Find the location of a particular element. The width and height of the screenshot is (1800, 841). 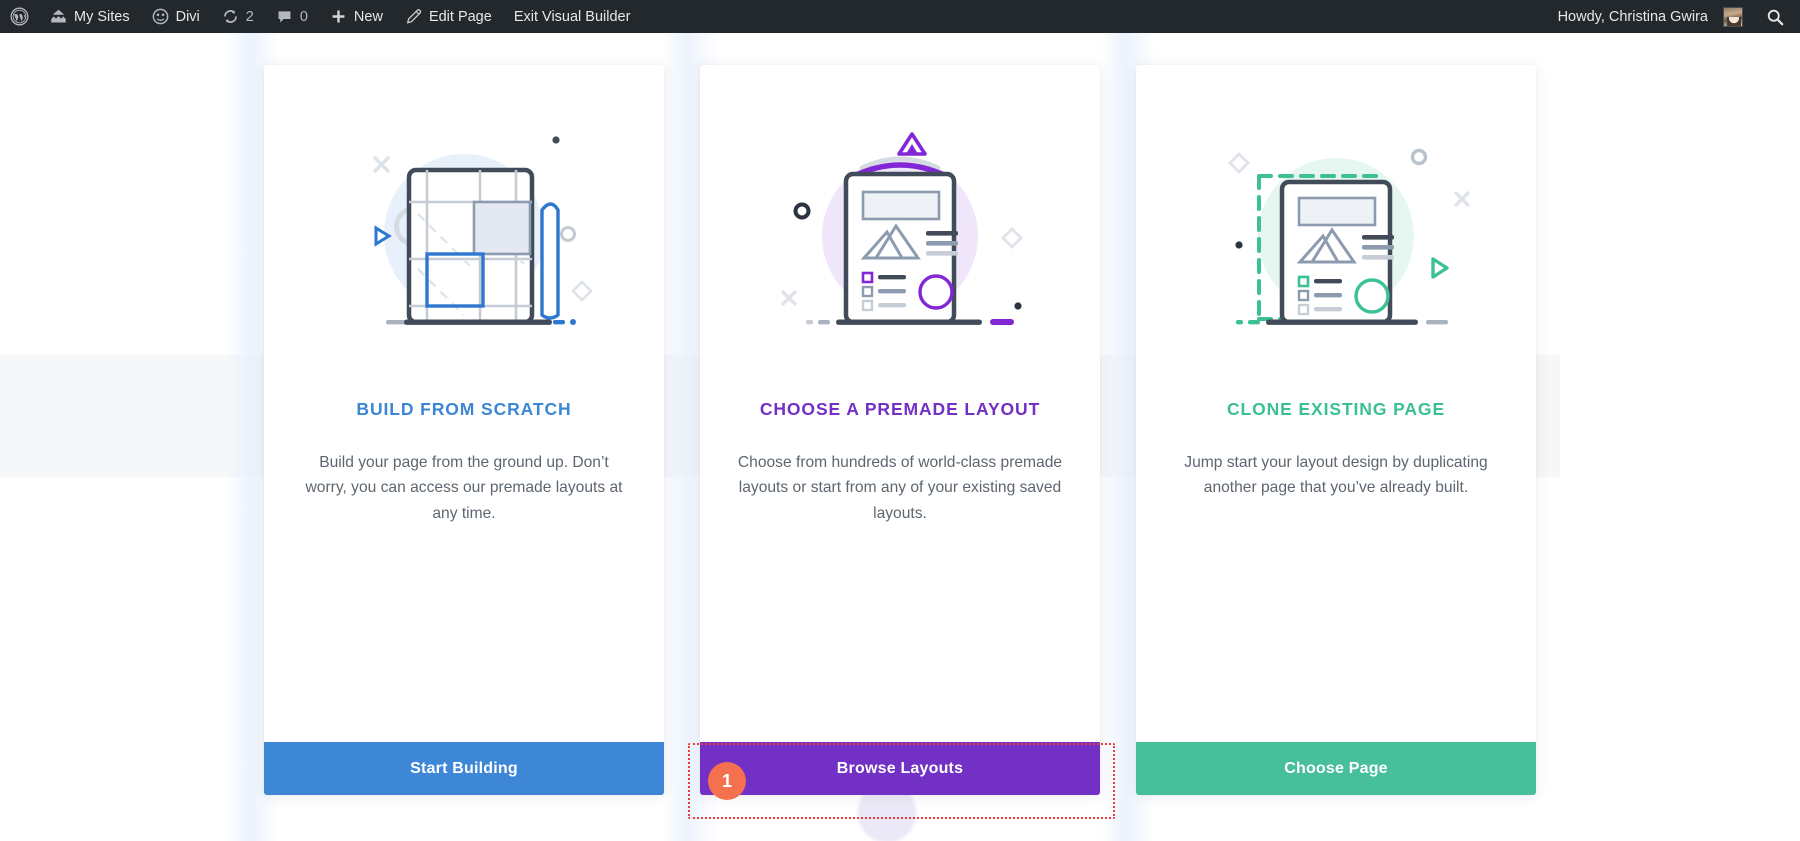

search-icon is located at coordinates (1775, 17).